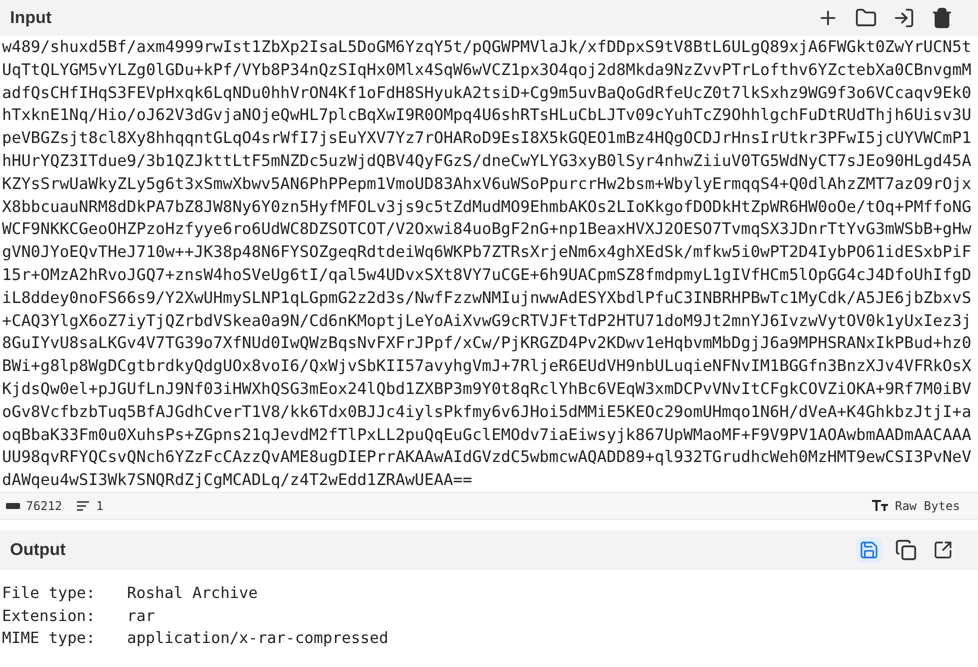 This screenshot has width=978, height=667. I want to click on text-line: w489/shuxd5Bf/axm4999rwIst1ZbXp2IsaL5DoGM6YzqY5t/pQGWPMVlaJk/xfDDpxS9tV8BtL6ULgQ89xjA6FWGkt0ZwYrUCN5t, so click(487, 47).